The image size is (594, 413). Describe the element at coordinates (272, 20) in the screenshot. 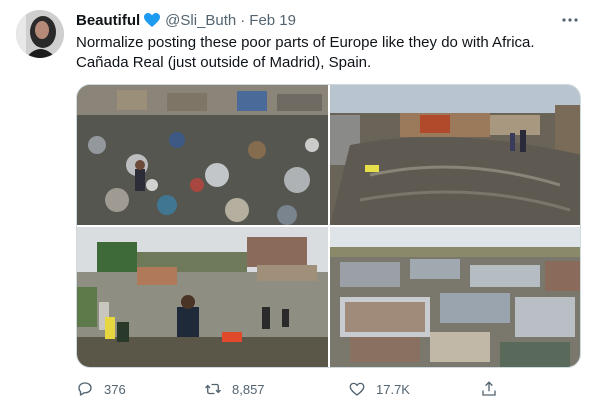

I see `tweet-date: Feb 19` at that location.